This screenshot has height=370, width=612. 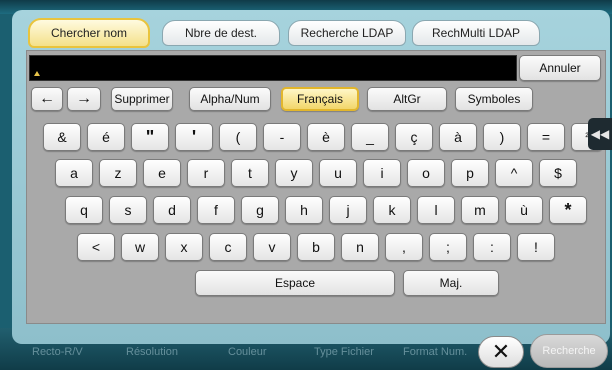 I want to click on key: c, so click(x=228, y=247).